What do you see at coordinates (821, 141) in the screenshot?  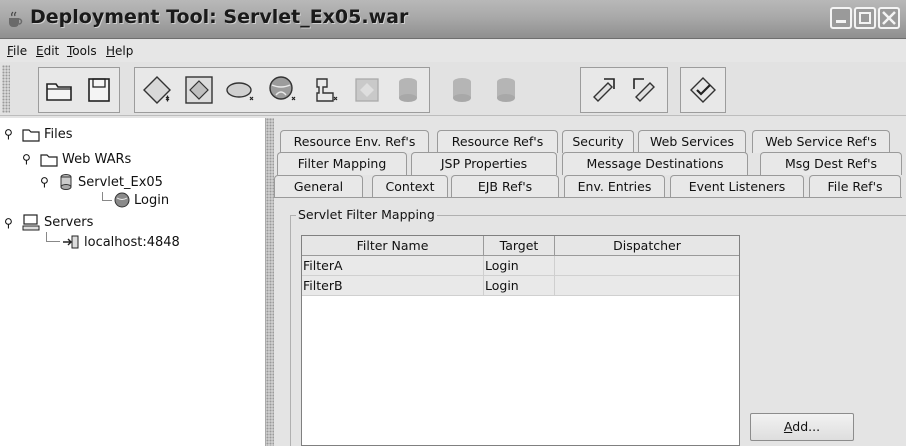 I see `tab-web-service-refs: Web Service Ref's` at bounding box center [821, 141].